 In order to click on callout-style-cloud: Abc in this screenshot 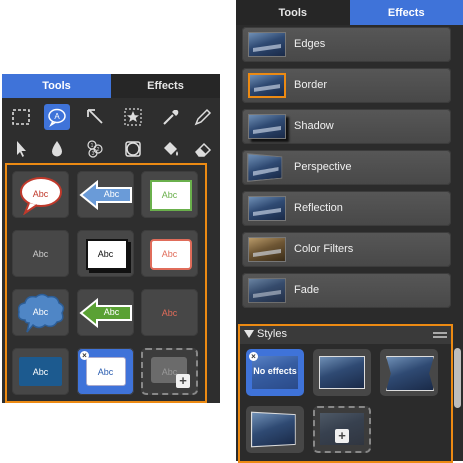, I will do `click(40, 312)`.